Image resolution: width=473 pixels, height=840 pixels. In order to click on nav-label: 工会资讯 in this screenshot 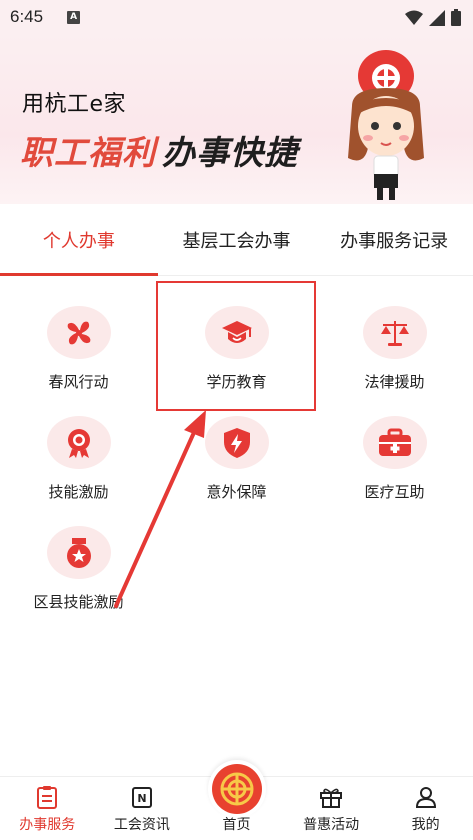, I will do `click(141, 825)`.